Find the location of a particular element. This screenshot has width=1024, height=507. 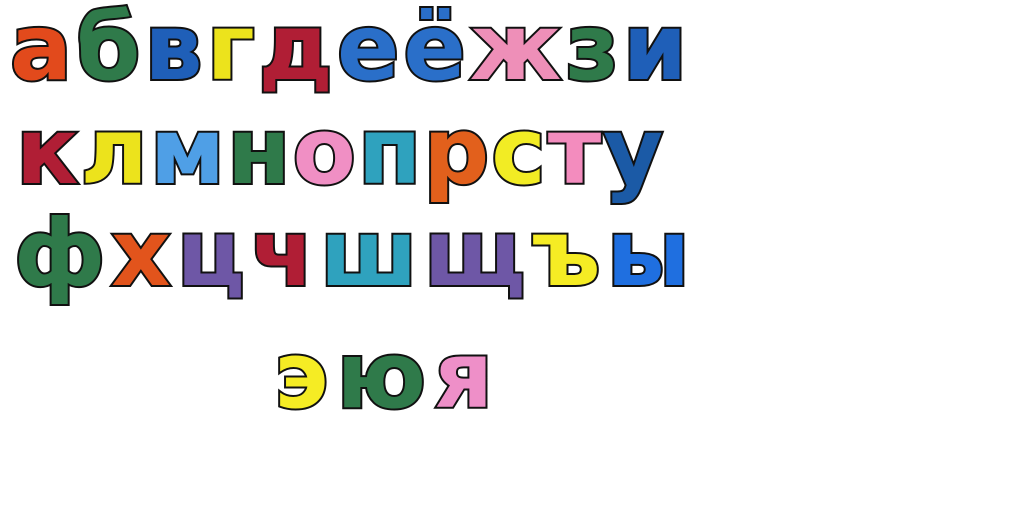

letter-у: у is located at coordinates (633, 151).